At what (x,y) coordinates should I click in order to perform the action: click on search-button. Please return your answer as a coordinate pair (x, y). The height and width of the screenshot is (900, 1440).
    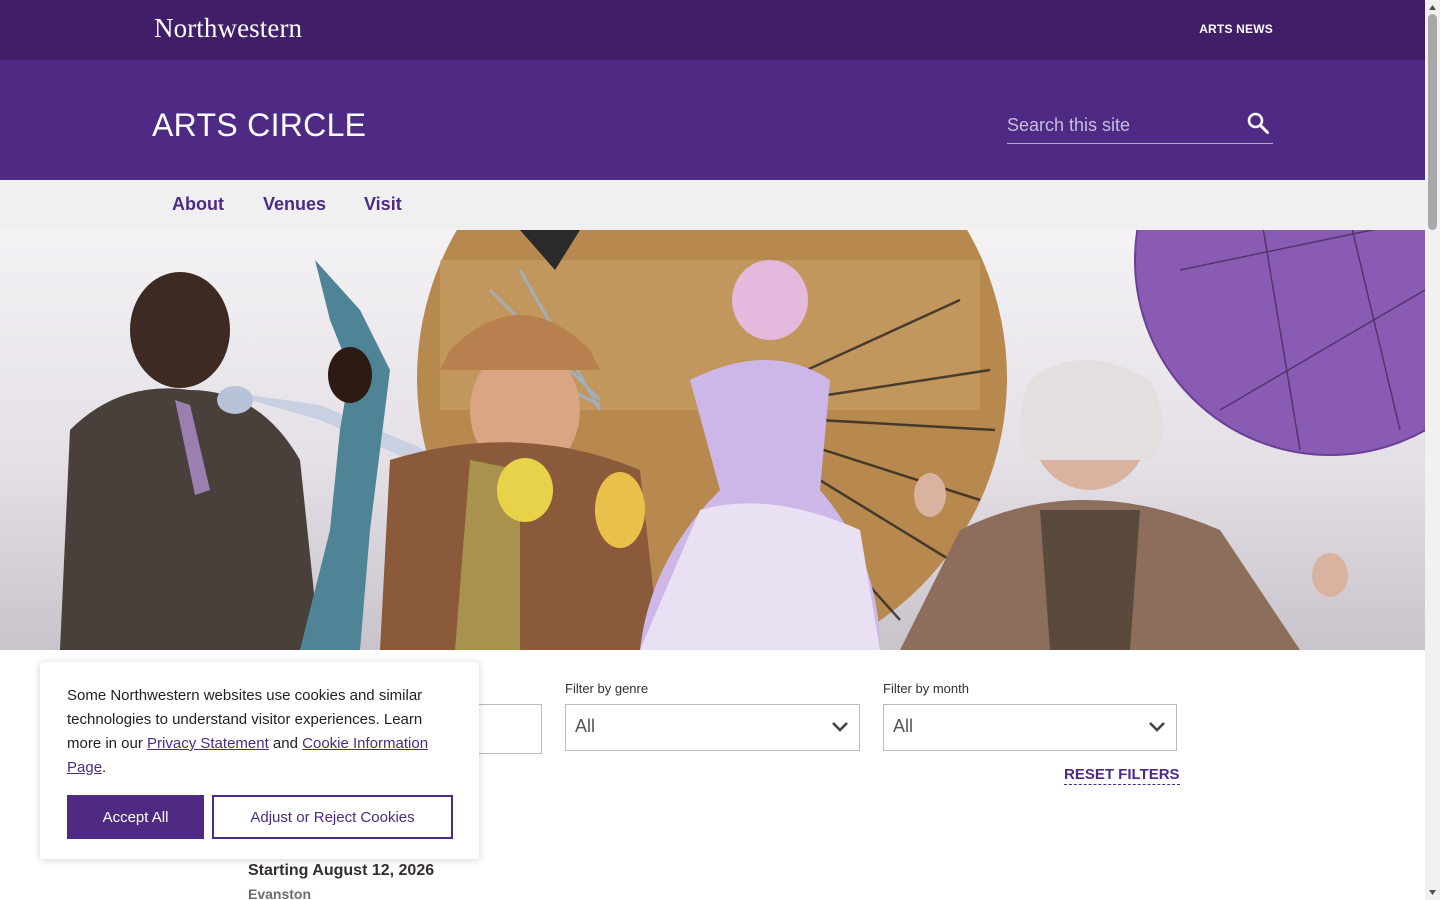
    Looking at the image, I should click on (1258, 124).